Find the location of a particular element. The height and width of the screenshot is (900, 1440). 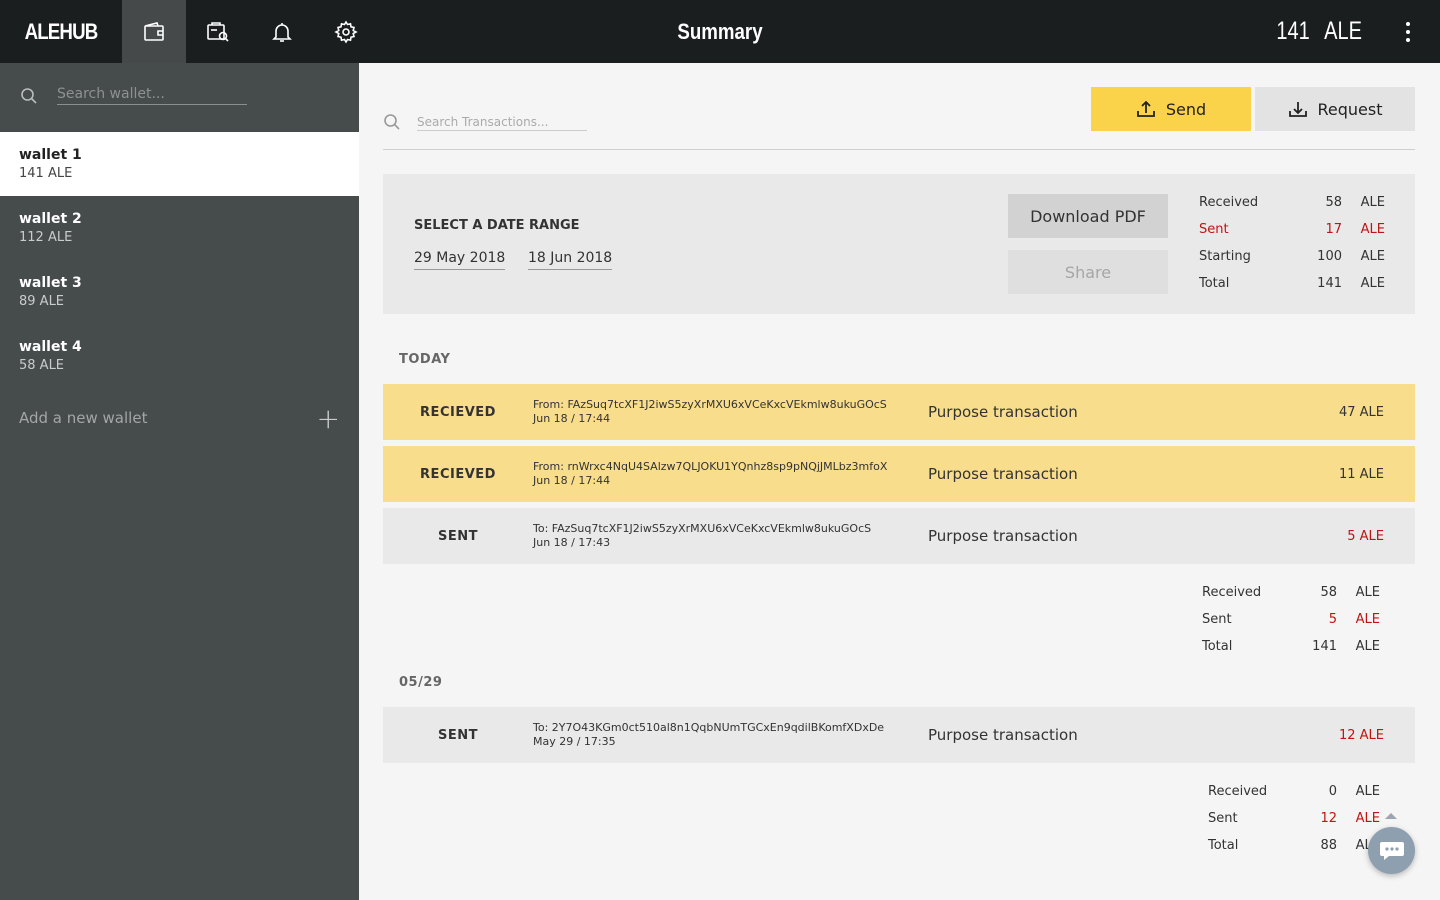

transaction-amount: 11 ALE is located at coordinates (1361, 474).